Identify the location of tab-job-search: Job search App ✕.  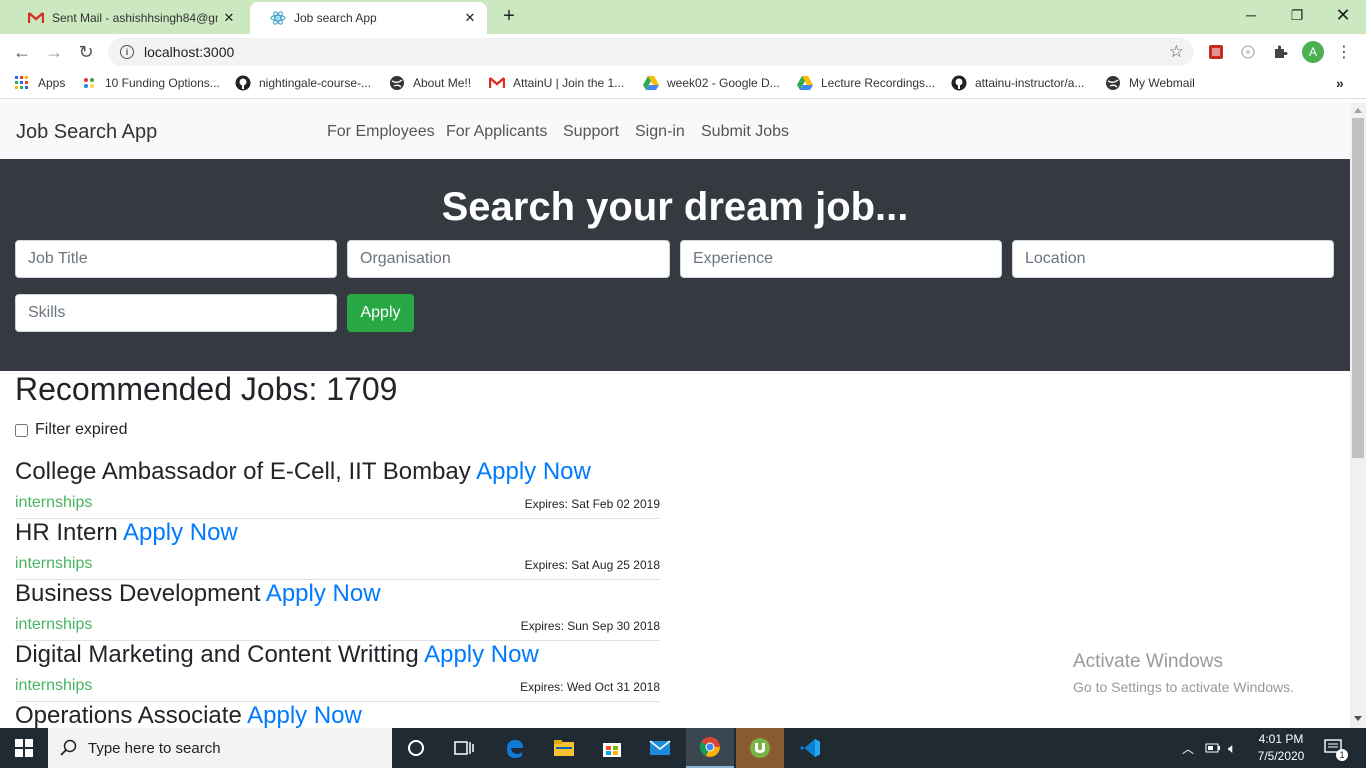
(368, 18).